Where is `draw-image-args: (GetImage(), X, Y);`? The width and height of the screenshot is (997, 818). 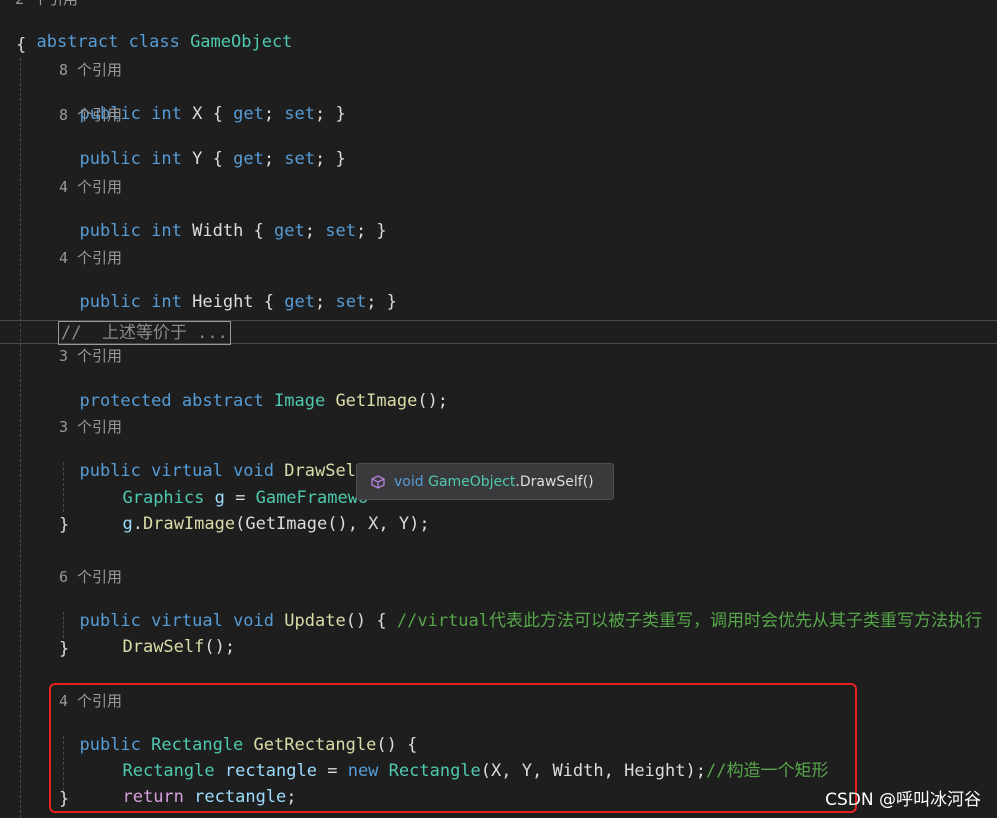
draw-image-args: (GetImage(), X, Y); is located at coordinates (332, 524).